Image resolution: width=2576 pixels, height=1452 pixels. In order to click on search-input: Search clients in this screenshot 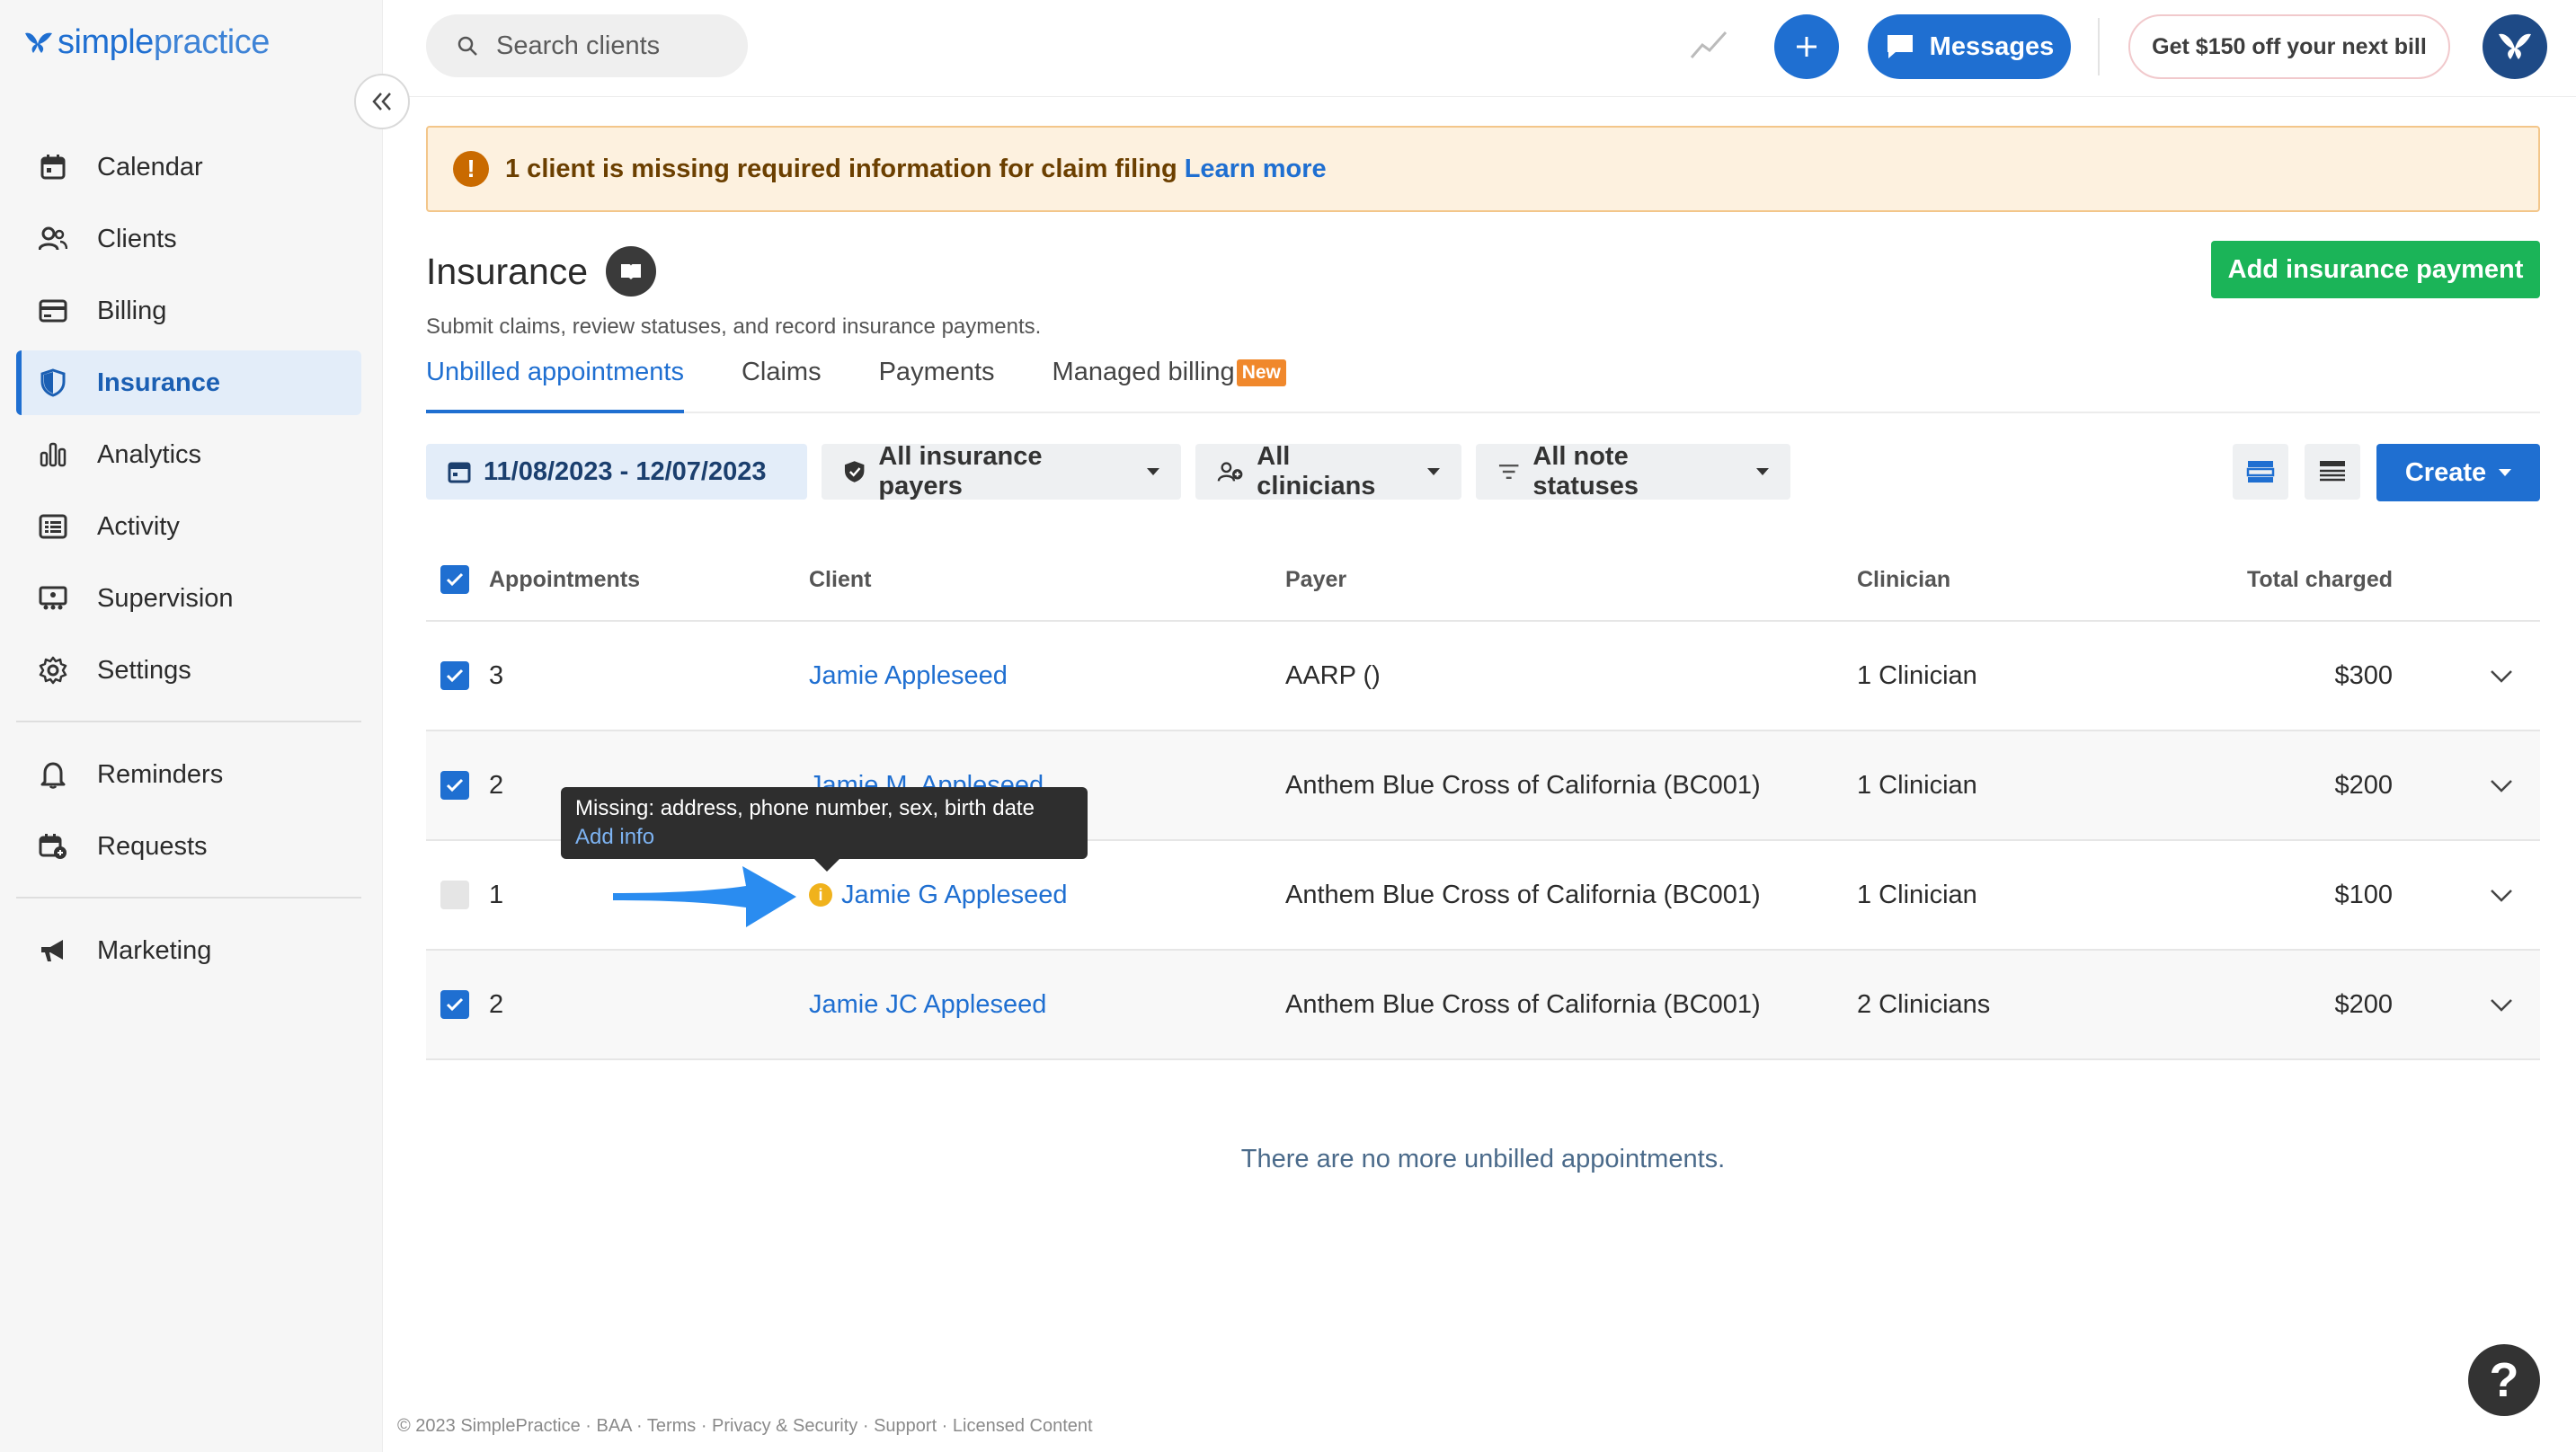, I will do `click(587, 45)`.